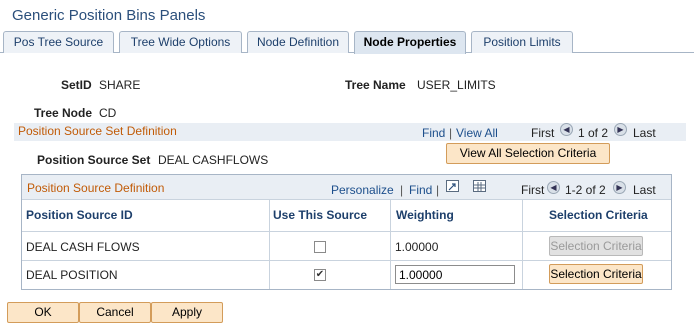  Describe the element at coordinates (63, 113) in the screenshot. I see `tree-node-label: Tree Node` at that location.